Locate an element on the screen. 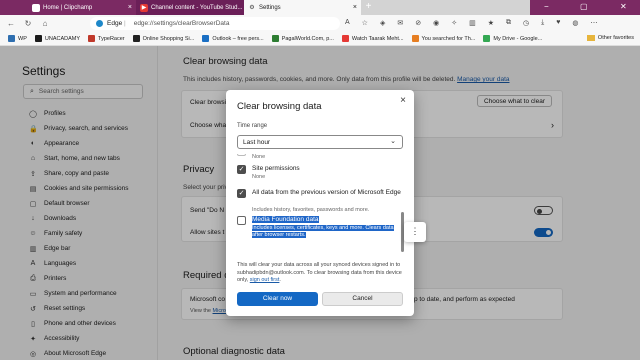 This screenshot has width=640, height=360. data-option-site-permissions: ✓ Site permissions None is located at coordinates (319, 175).